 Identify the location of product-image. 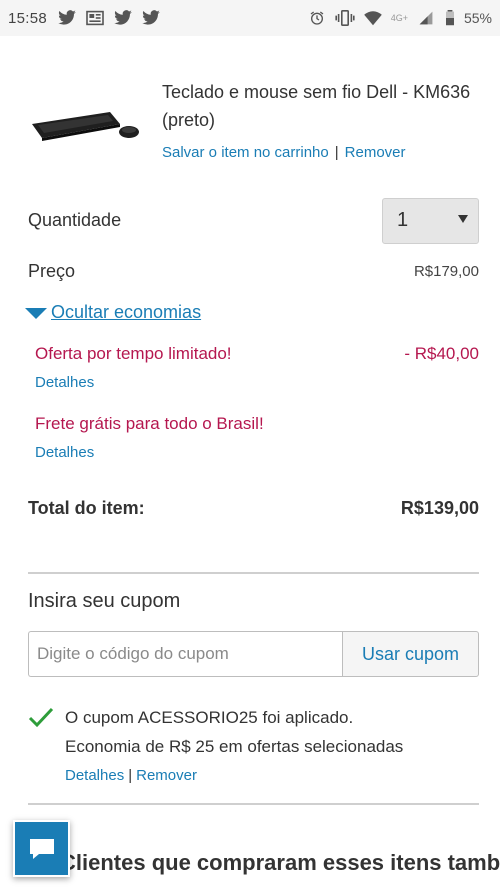
(85, 124).